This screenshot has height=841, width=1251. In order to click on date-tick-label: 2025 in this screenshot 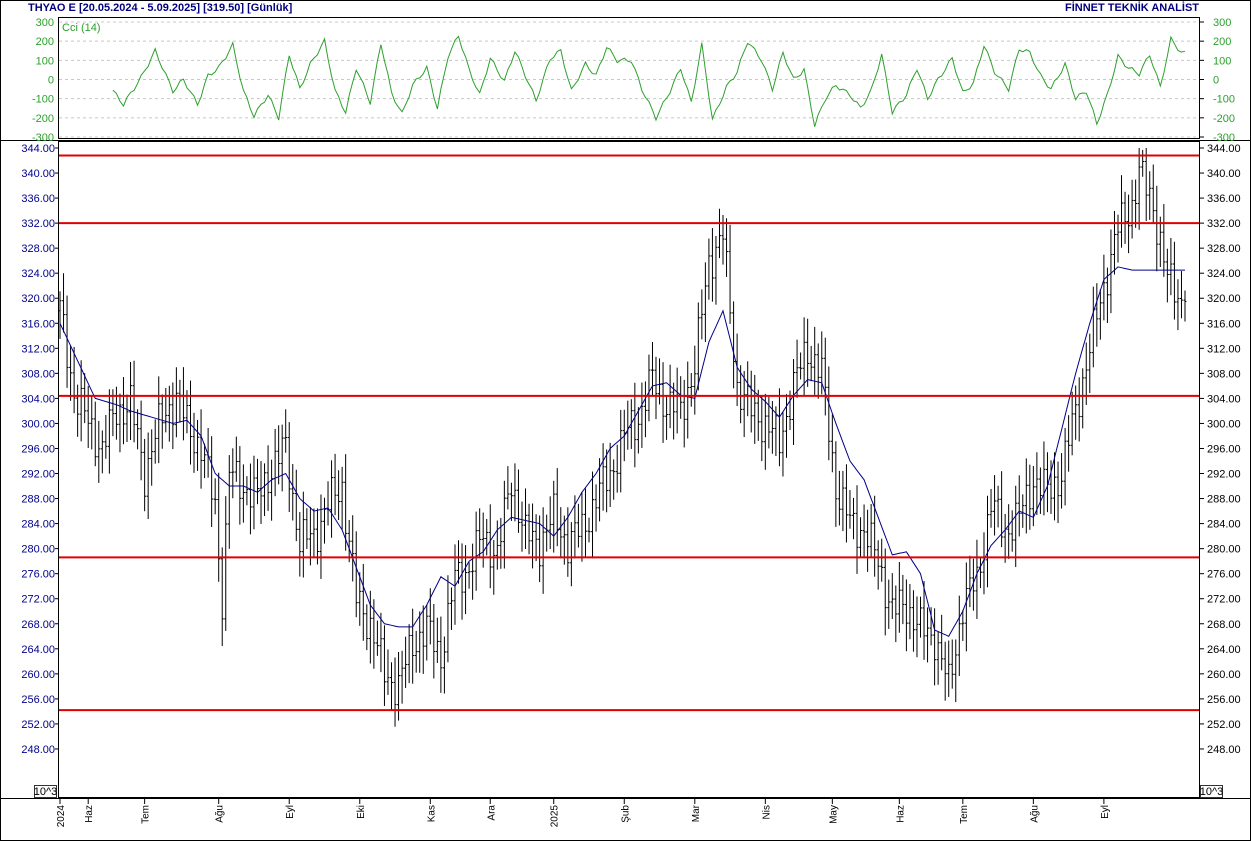, I will do `click(555, 816)`.